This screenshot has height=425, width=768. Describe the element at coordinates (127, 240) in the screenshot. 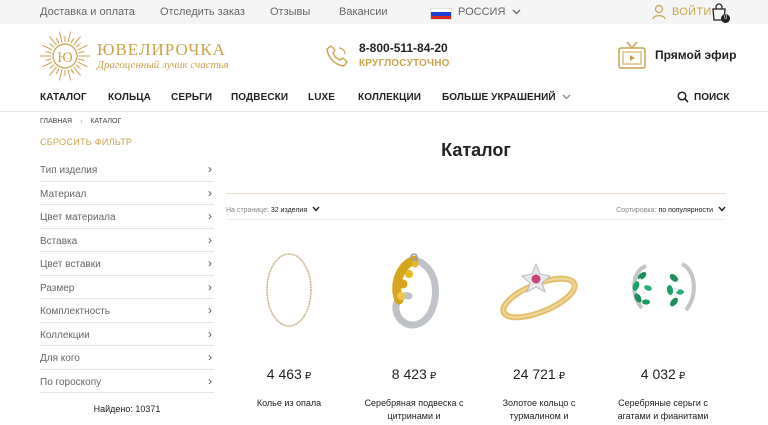

I see `filter-item-insert: Вставка ›` at that location.